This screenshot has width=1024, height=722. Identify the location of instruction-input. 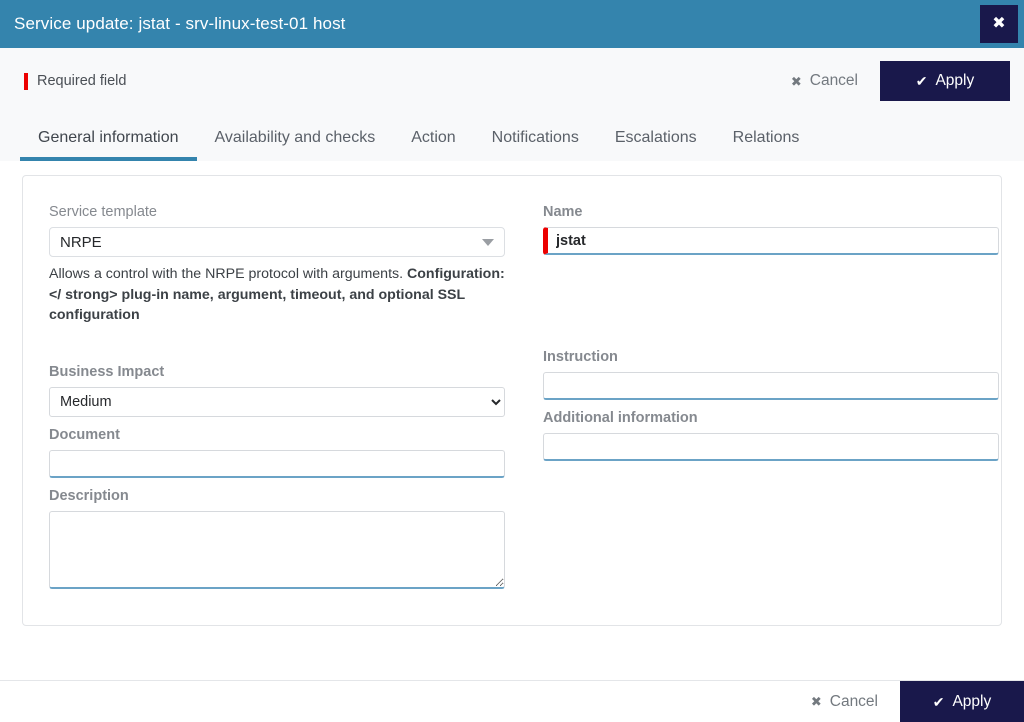
(771, 386).